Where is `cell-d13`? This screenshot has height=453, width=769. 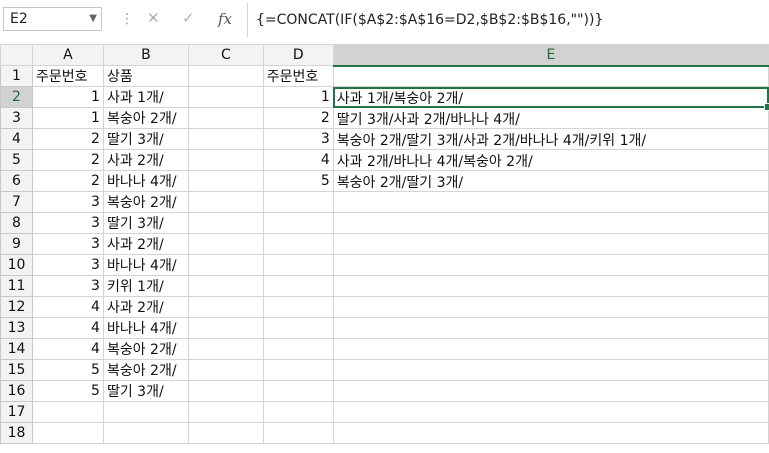
cell-d13 is located at coordinates (298, 328).